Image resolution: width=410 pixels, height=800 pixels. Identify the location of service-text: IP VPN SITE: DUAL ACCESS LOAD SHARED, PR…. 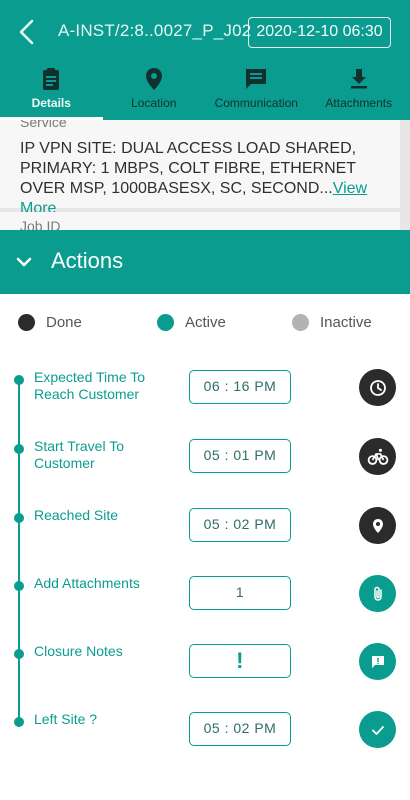
(188, 168).